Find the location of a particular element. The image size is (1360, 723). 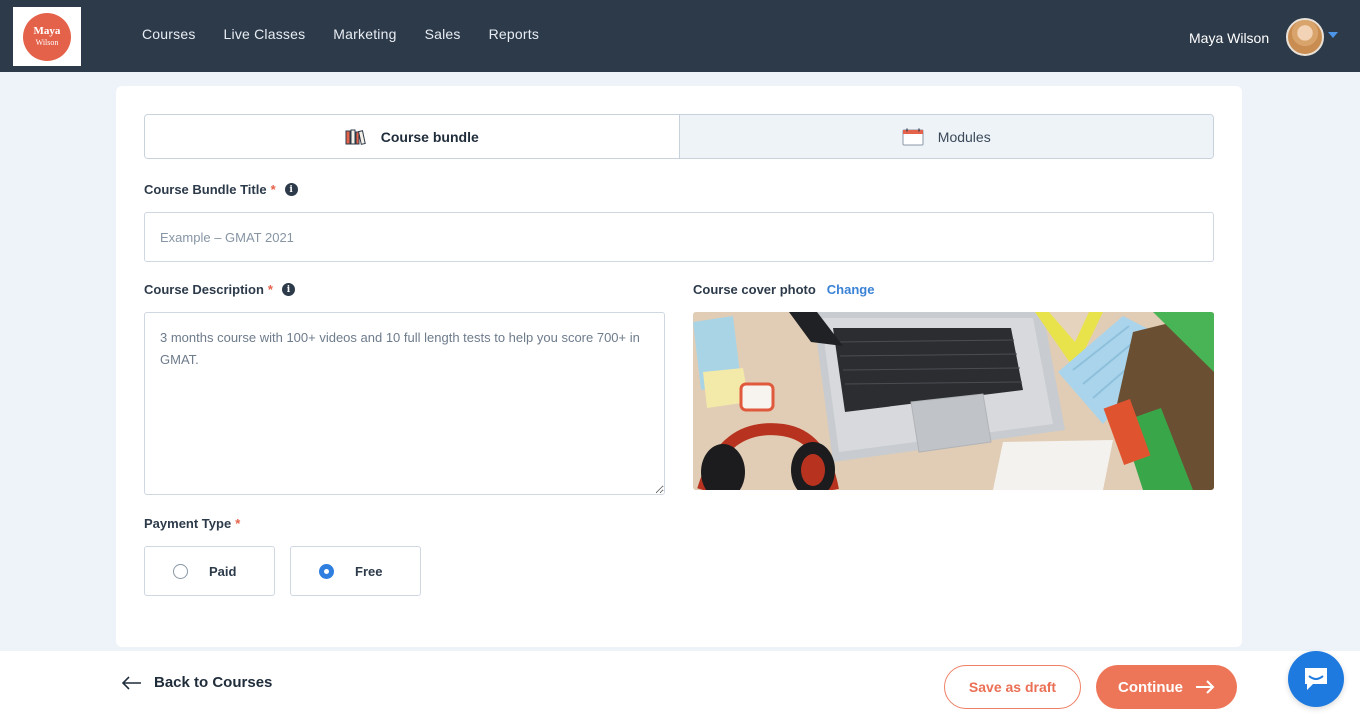

payment-option-free: Free is located at coordinates (355, 571).